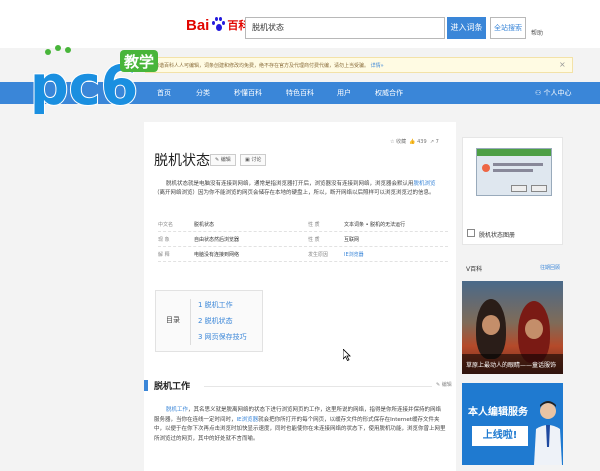  I want to click on section-link-2: IE浏览器, so click(248, 420).